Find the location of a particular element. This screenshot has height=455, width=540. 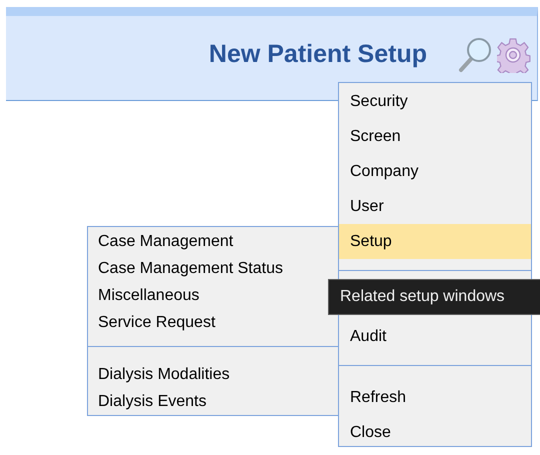

menu-item: Refresh is located at coordinates (435, 397).